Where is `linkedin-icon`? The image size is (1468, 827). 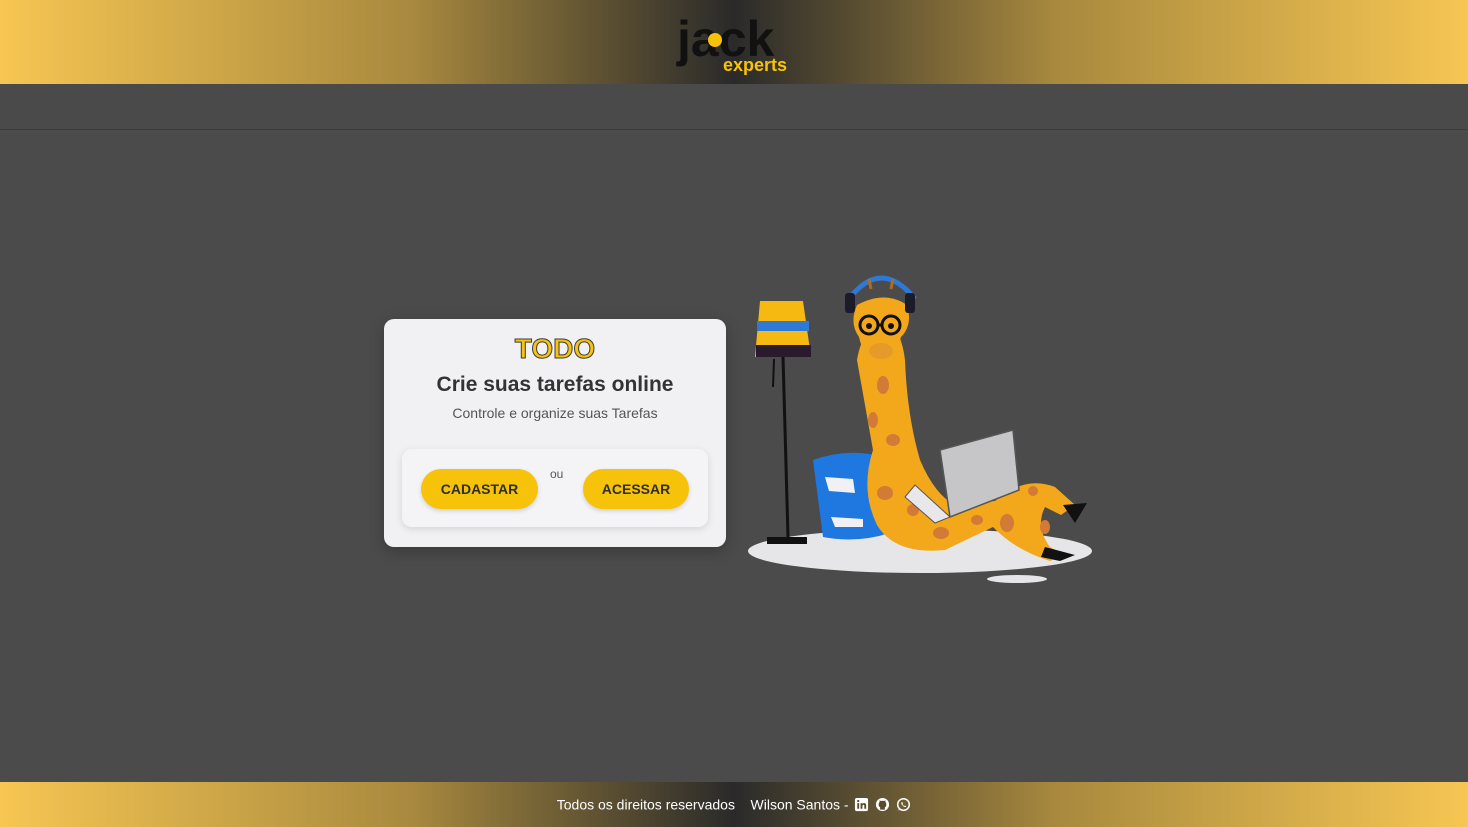 linkedin-icon is located at coordinates (861, 804).